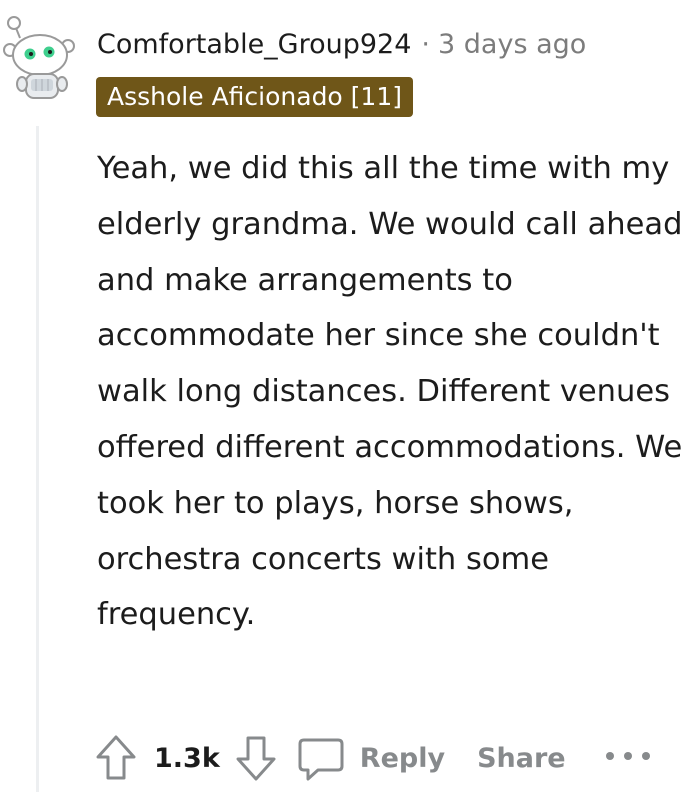 The image size is (700, 792). I want to click on share-button: Share, so click(521, 758).